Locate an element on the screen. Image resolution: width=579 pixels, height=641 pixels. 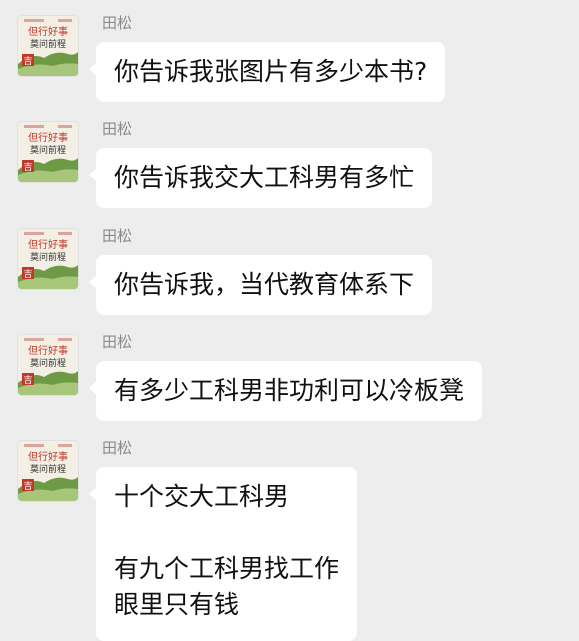
message-bubble: 你告诉我交大工科男有多忙 is located at coordinates (260, 178).